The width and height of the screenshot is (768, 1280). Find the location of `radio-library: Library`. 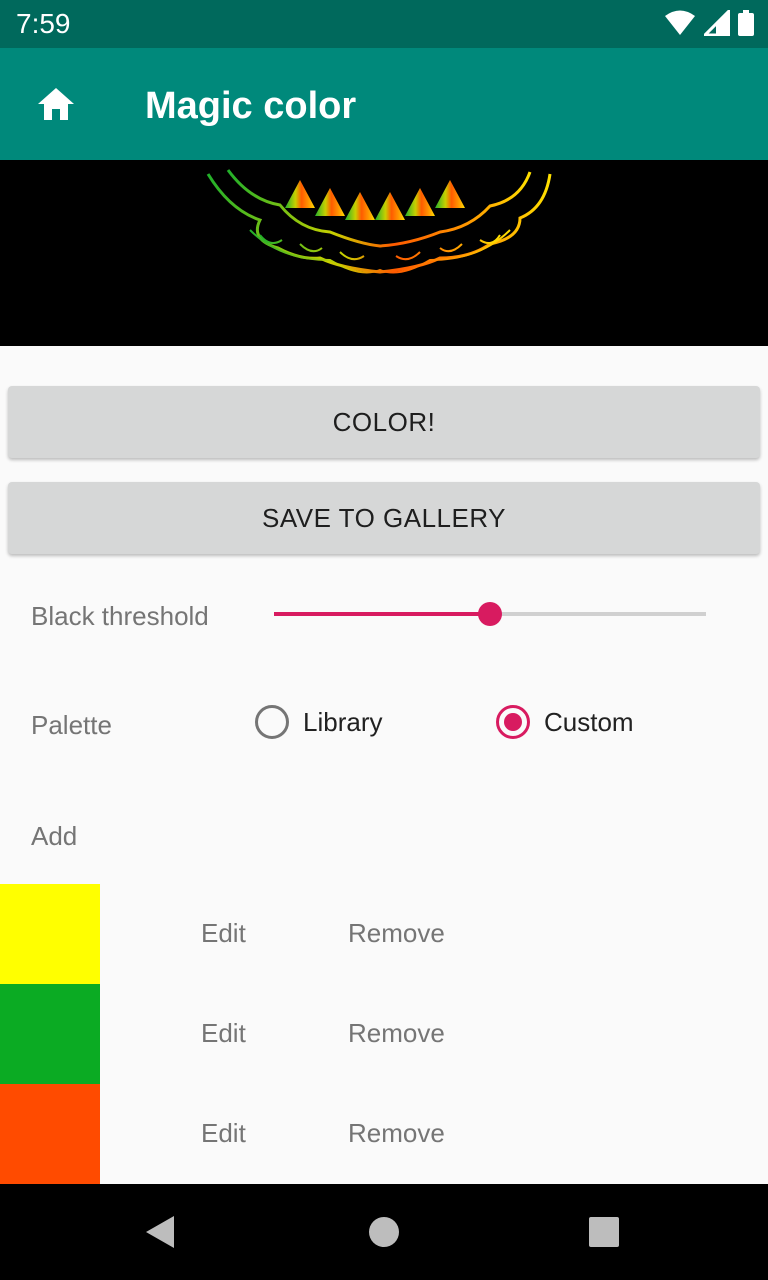

radio-library: Library is located at coordinates (318, 722).